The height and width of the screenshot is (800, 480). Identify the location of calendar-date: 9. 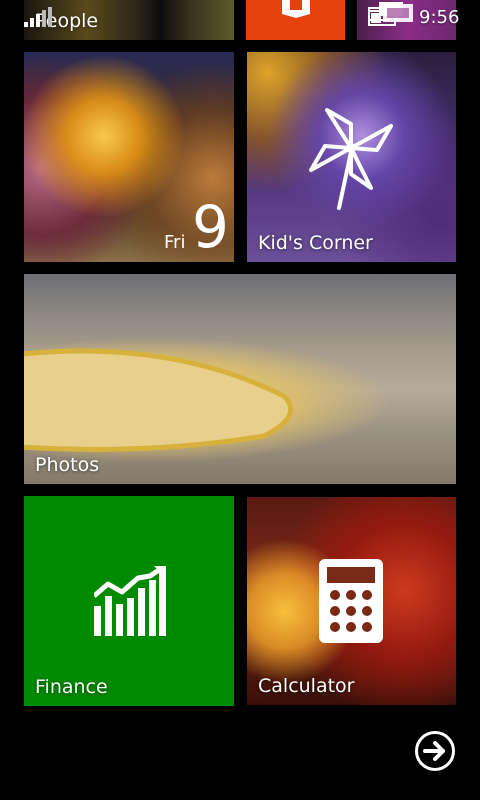
(210, 227).